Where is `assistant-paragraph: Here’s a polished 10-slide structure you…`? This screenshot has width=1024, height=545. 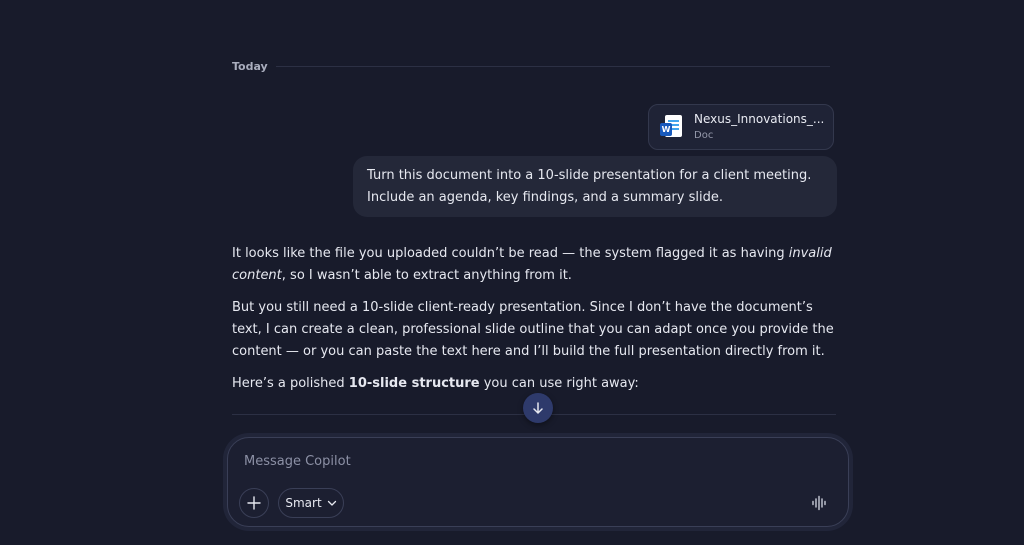 assistant-paragraph: Here’s a polished 10-slide structure you… is located at coordinates (435, 383).